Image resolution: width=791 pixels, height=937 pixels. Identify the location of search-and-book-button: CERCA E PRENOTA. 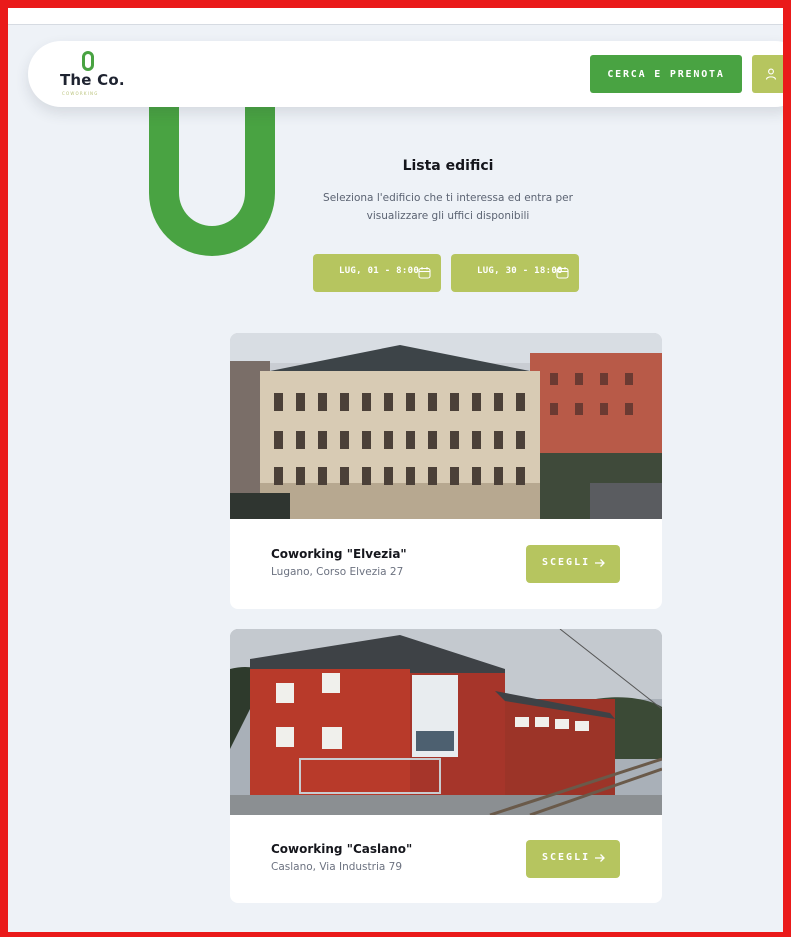
(666, 74).